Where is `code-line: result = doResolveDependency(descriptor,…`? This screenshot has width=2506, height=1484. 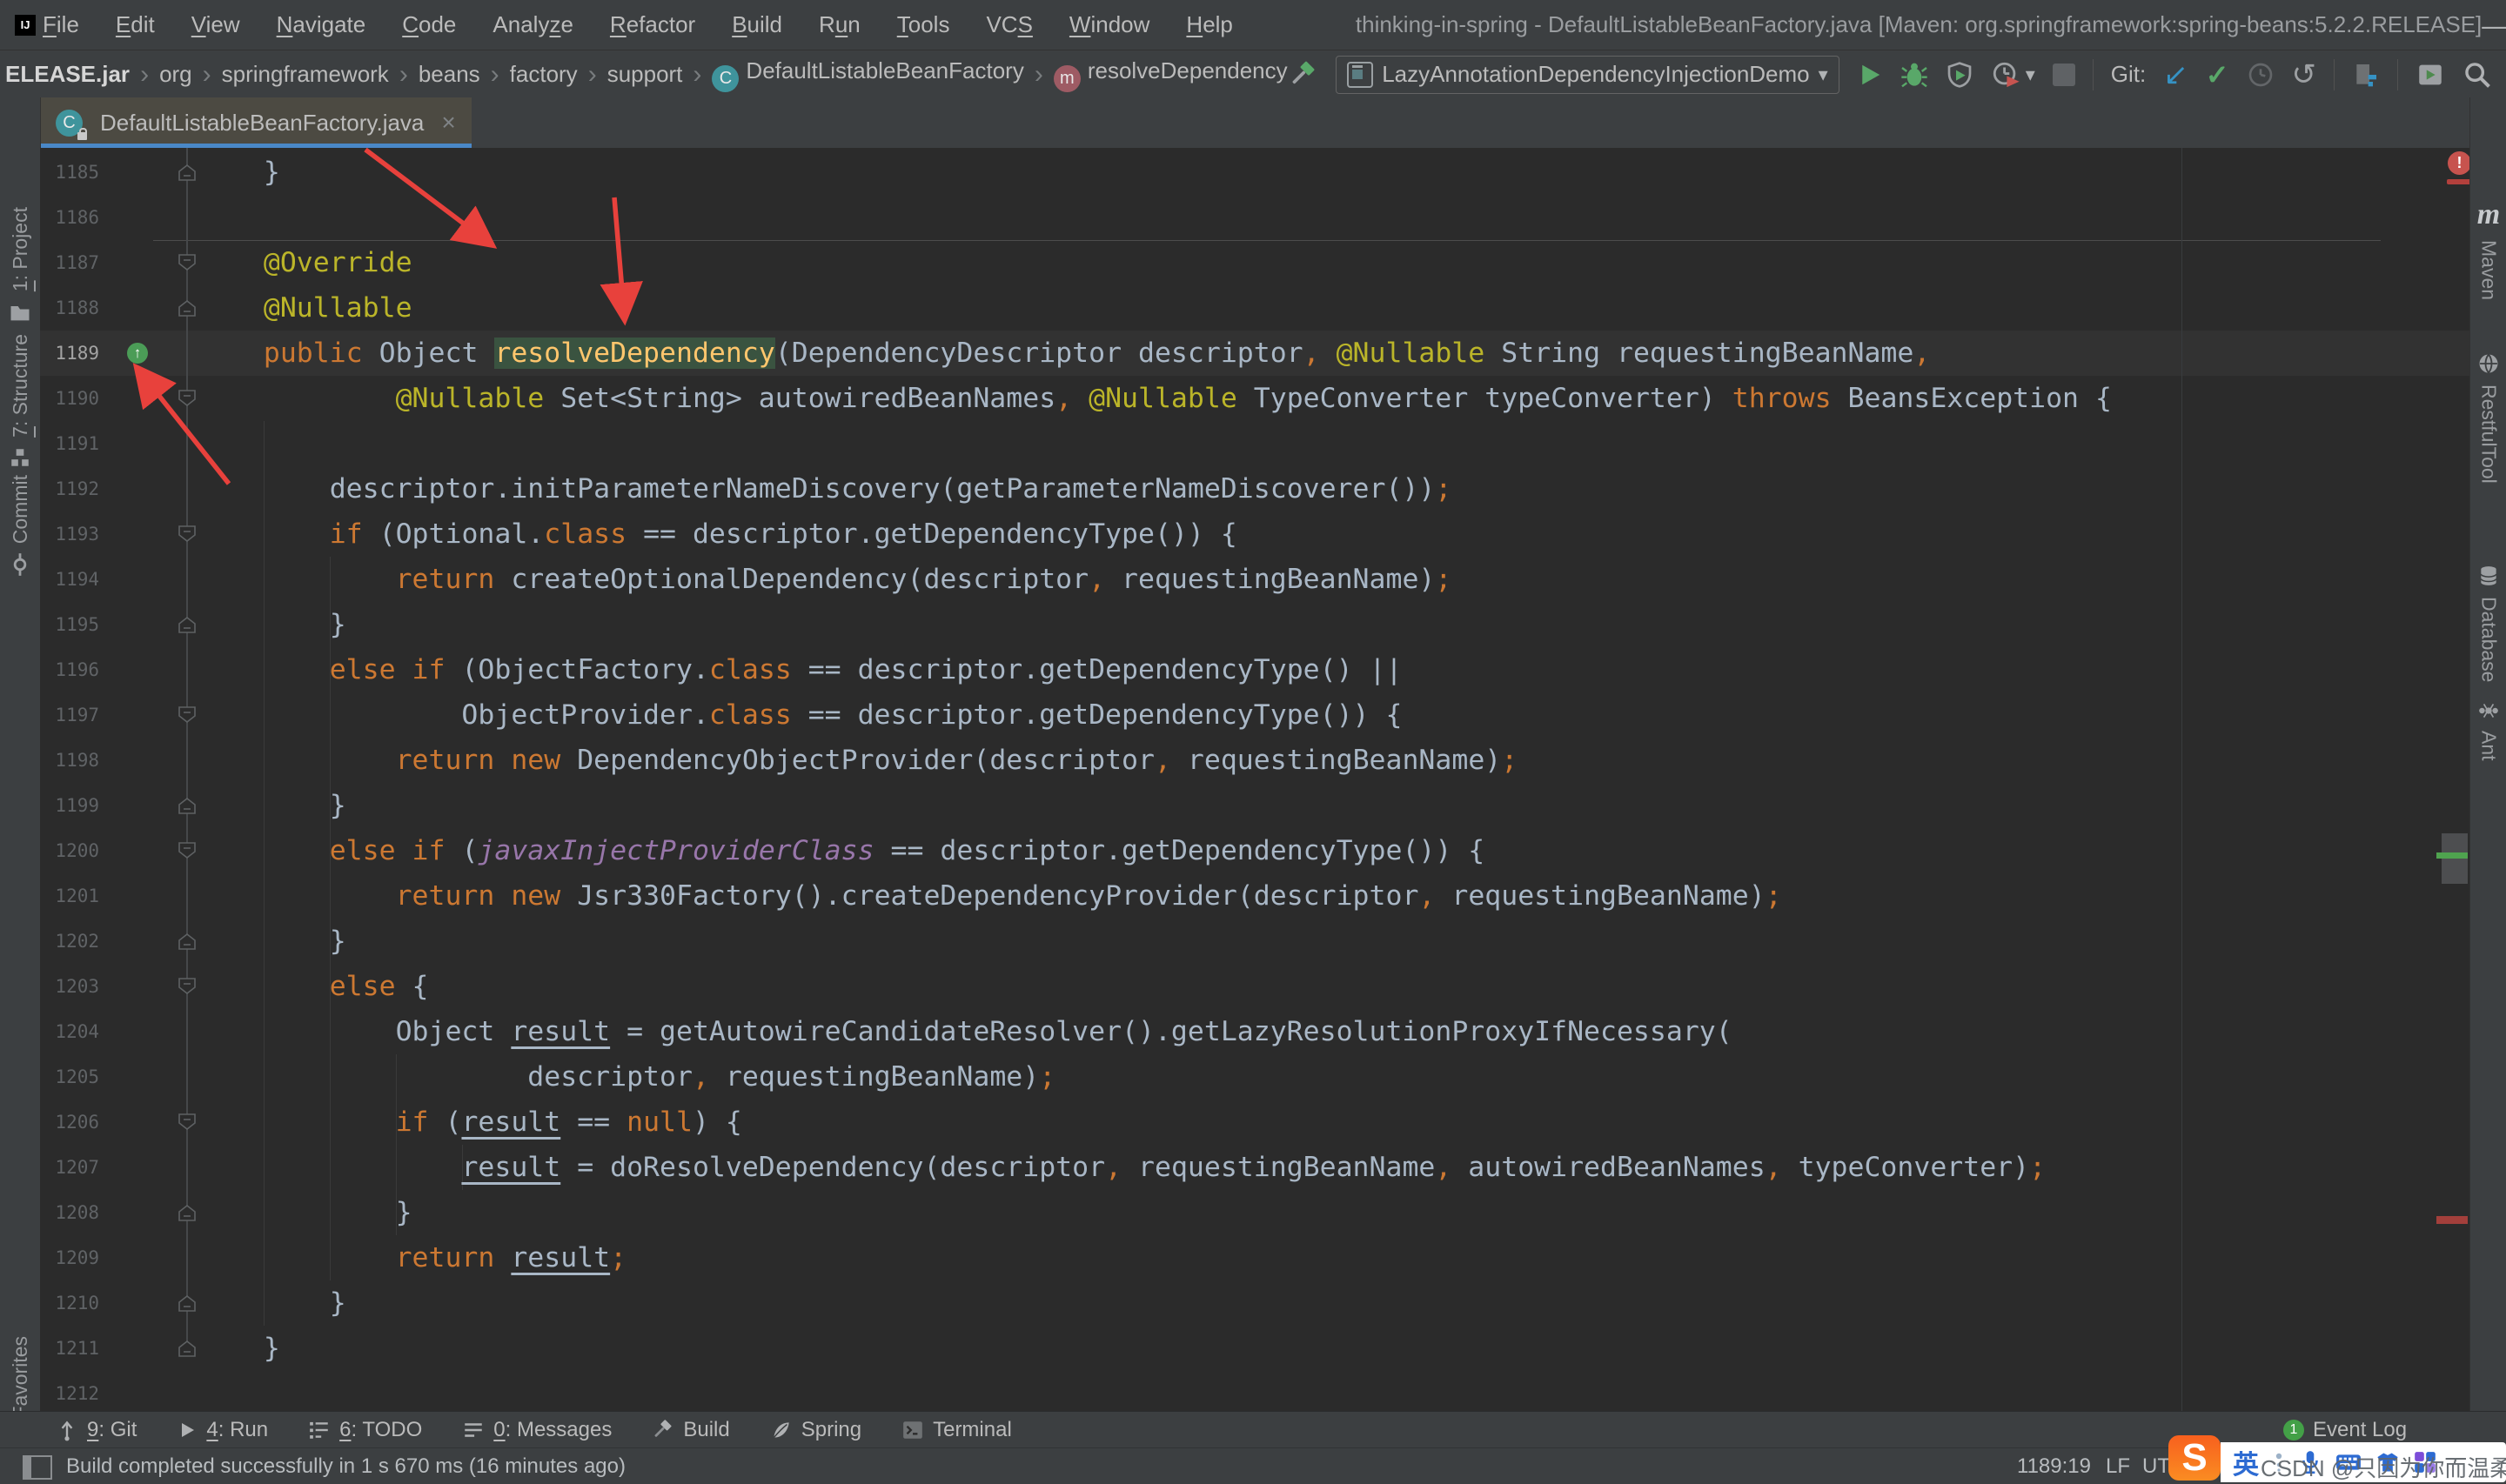
code-line: result = doResolveDependency(descriptor,… is located at coordinates (1254, 1167).